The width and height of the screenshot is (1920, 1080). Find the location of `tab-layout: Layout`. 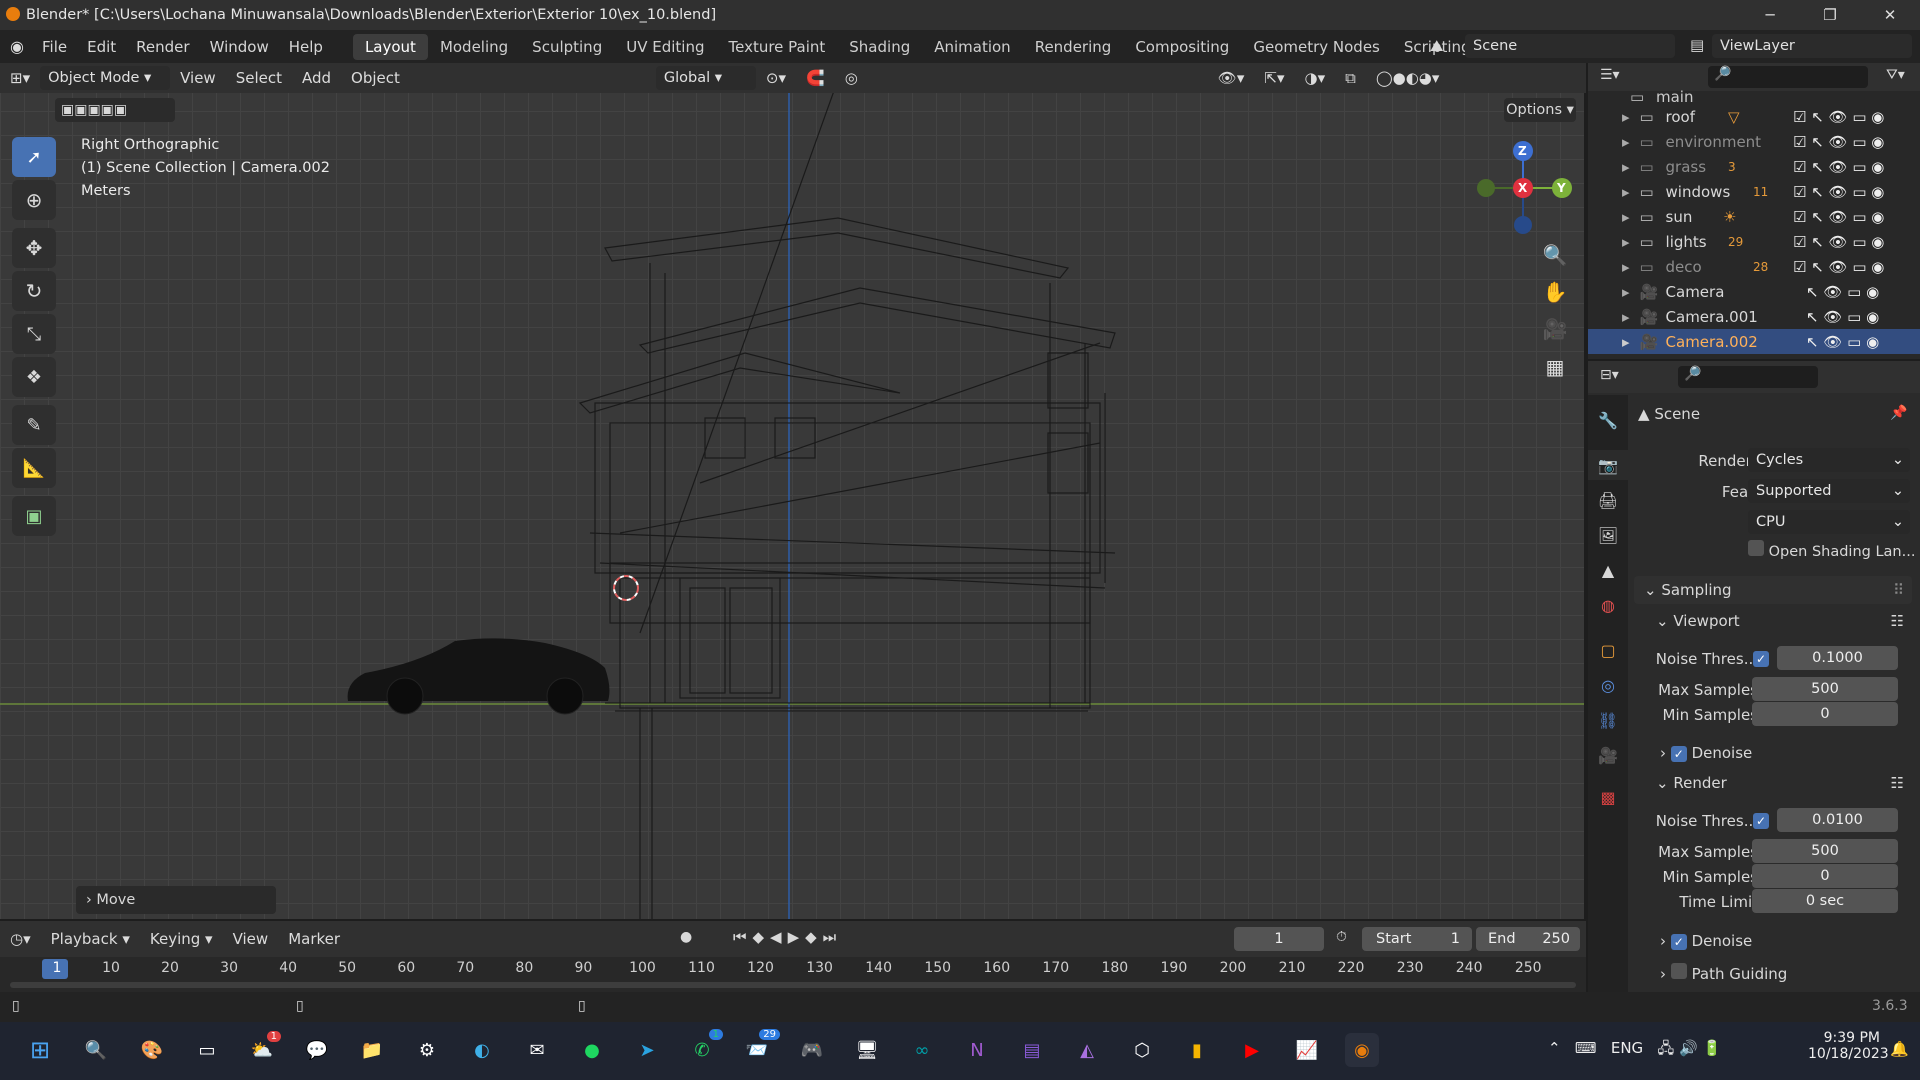

tab-layout: Layout is located at coordinates (390, 46).